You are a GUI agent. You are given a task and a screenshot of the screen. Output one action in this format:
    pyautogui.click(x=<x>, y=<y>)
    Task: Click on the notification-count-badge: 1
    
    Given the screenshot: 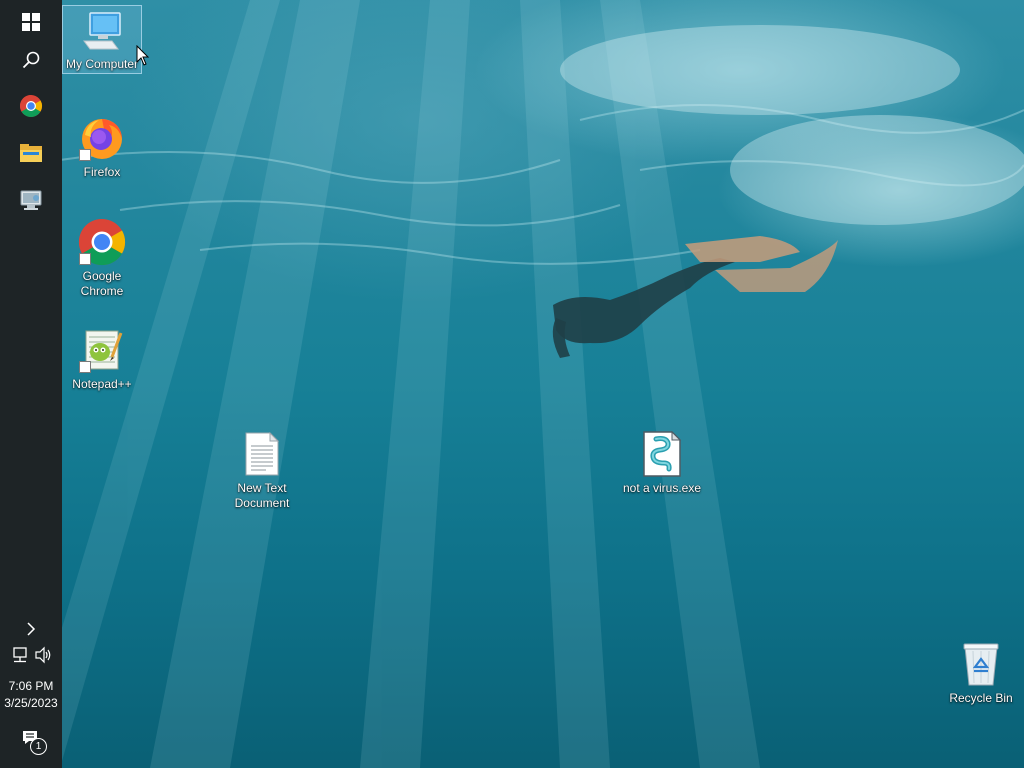 What is the action you would take?
    pyautogui.click(x=38, y=746)
    